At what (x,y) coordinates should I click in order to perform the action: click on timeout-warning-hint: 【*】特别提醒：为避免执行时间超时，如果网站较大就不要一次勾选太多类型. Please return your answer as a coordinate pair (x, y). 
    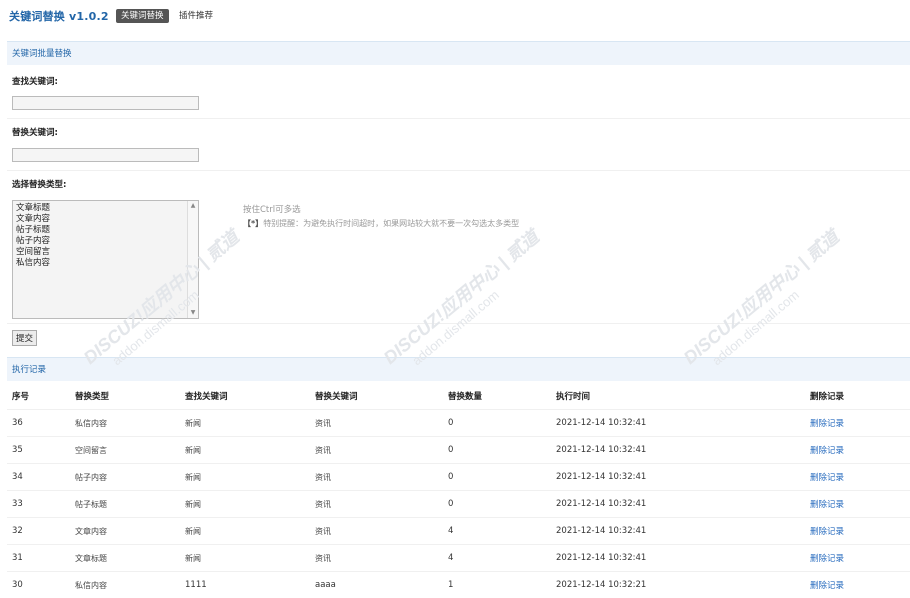
    Looking at the image, I should click on (381, 223).